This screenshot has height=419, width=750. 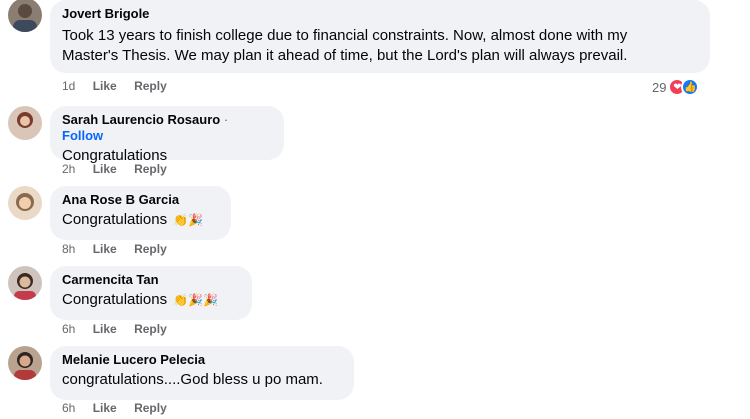 I want to click on reaction-summary: 29 ❤ 👍, so click(x=676, y=87).